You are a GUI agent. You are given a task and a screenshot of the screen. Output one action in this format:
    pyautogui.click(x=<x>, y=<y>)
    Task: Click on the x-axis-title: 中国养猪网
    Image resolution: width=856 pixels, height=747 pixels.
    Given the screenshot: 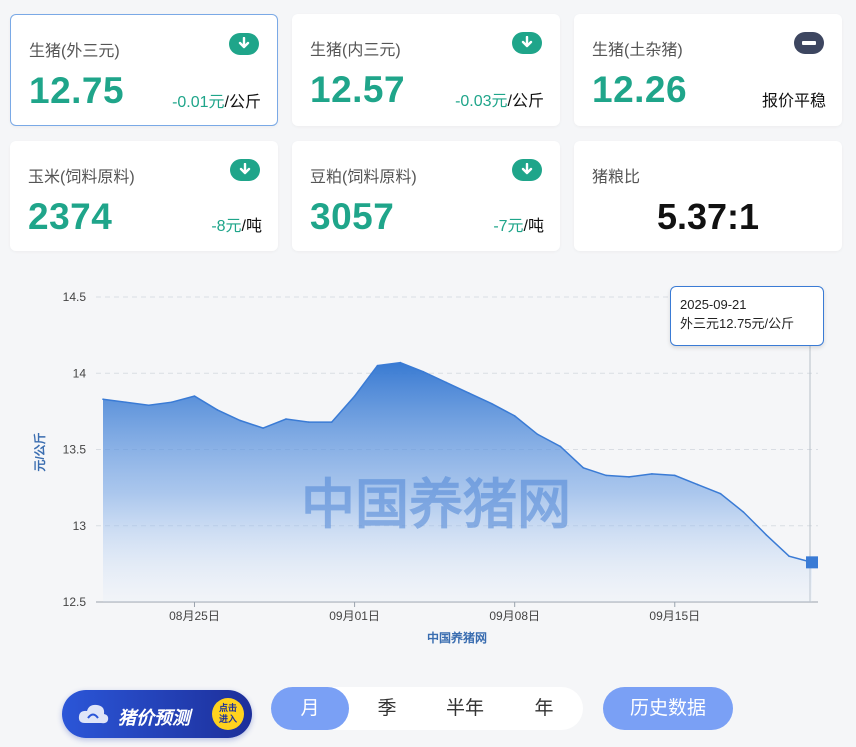 What is the action you would take?
    pyautogui.click(x=457, y=637)
    